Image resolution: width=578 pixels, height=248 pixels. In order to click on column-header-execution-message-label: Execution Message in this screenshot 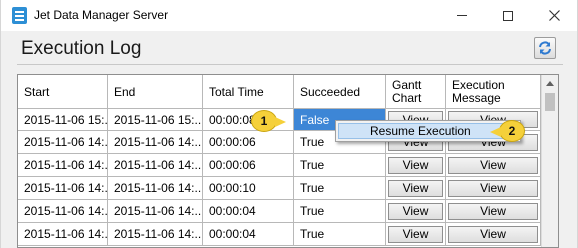, I will do `click(478, 91)`.